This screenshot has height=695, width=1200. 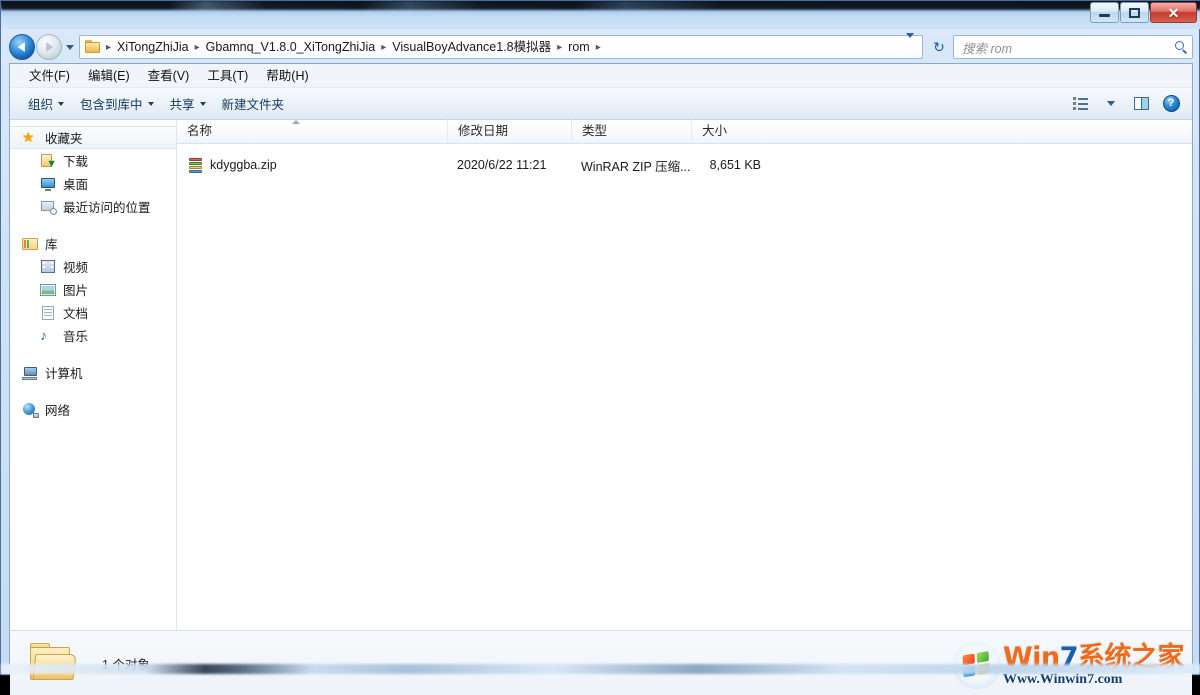 I want to click on forward-arrow-icon, so click(x=50, y=47).